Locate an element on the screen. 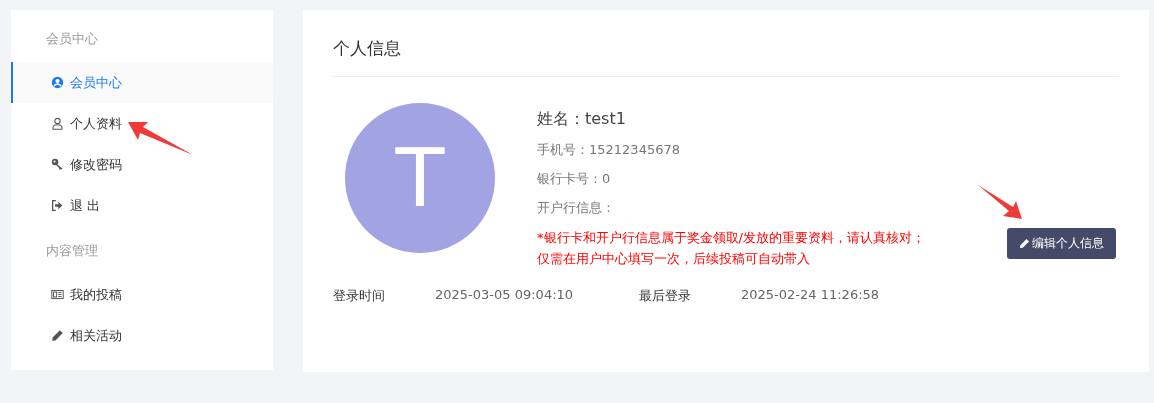 This screenshot has width=1154, height=403. menu-item: 会员中心 is located at coordinates (142, 82).